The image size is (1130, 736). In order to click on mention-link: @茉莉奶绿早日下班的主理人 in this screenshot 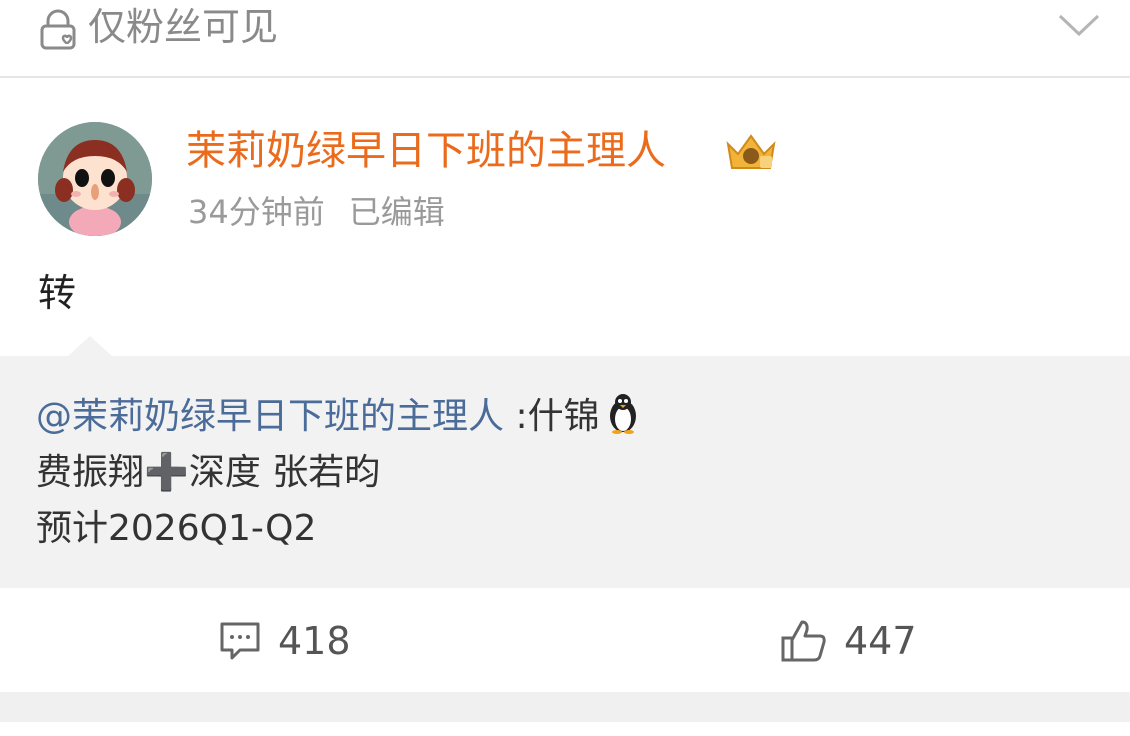, I will do `click(270, 416)`.